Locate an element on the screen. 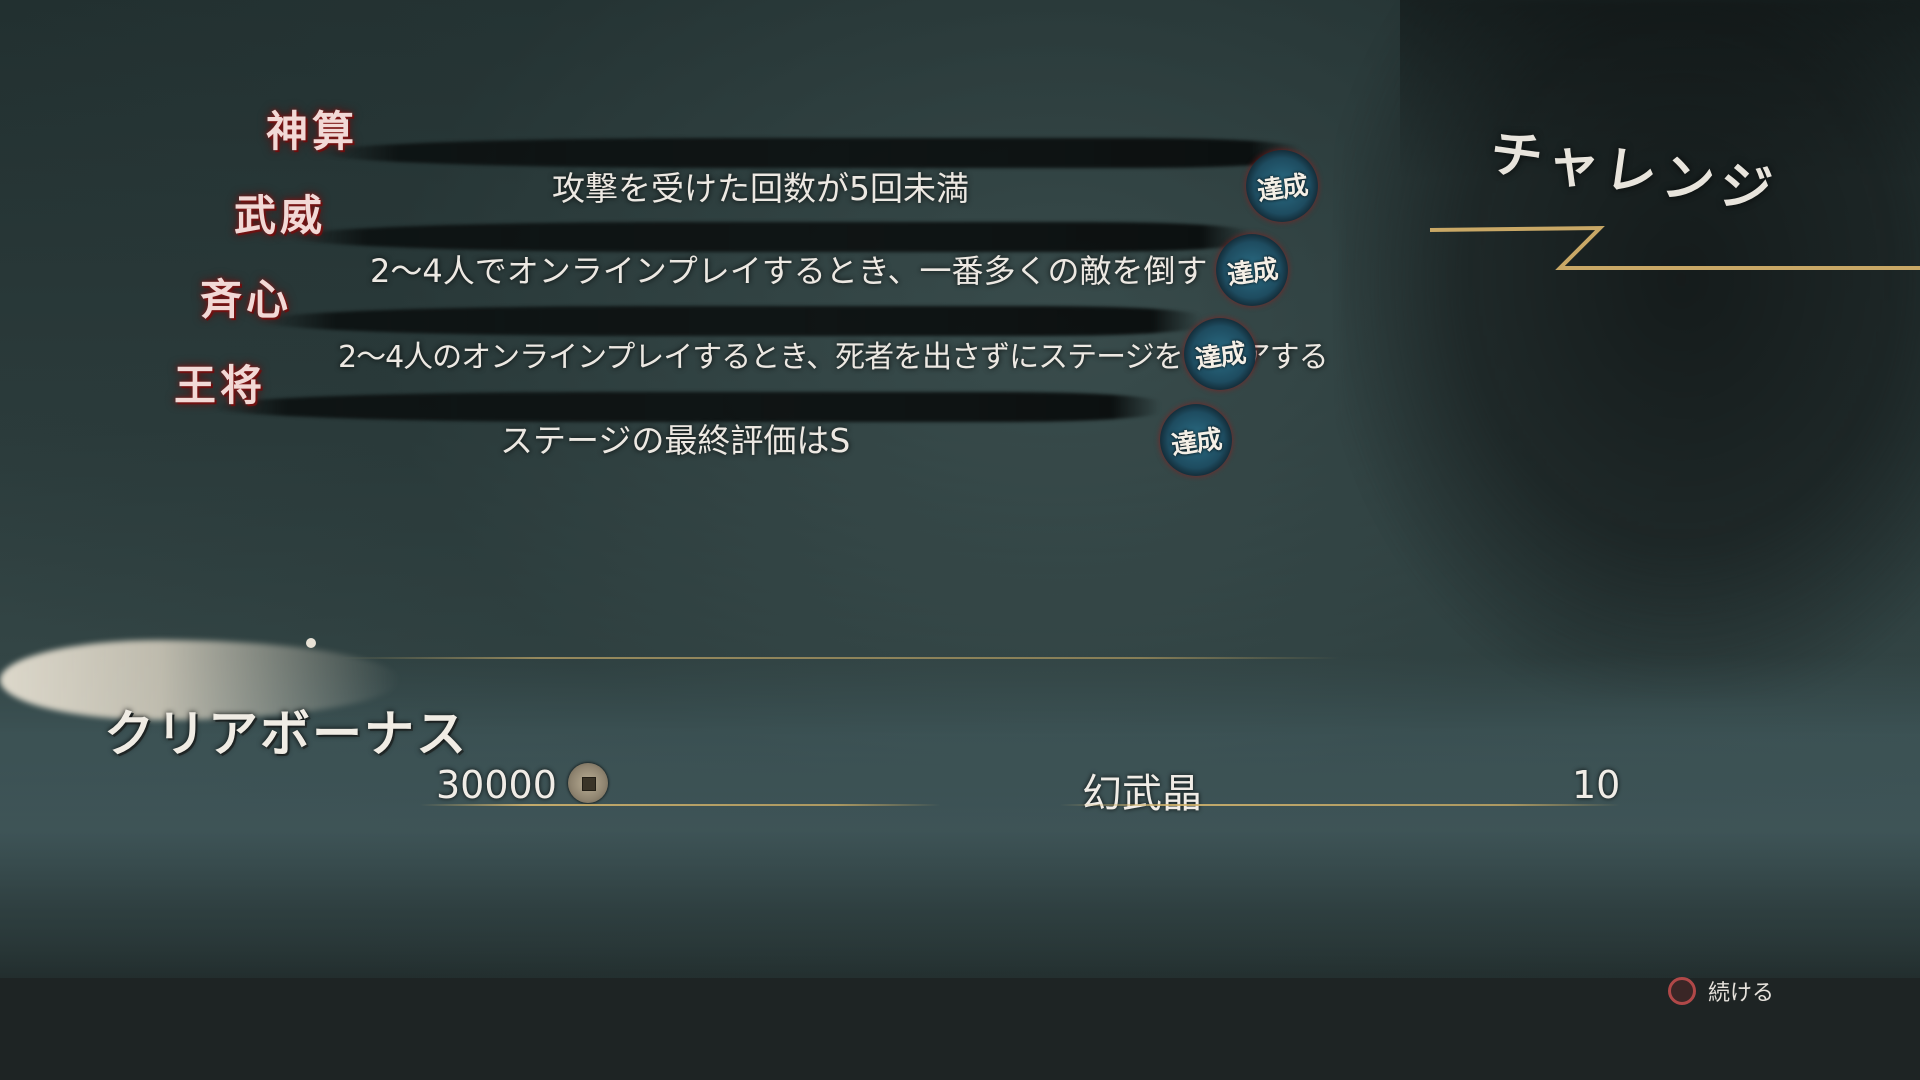  circle-button-icon is located at coordinates (1682, 991).